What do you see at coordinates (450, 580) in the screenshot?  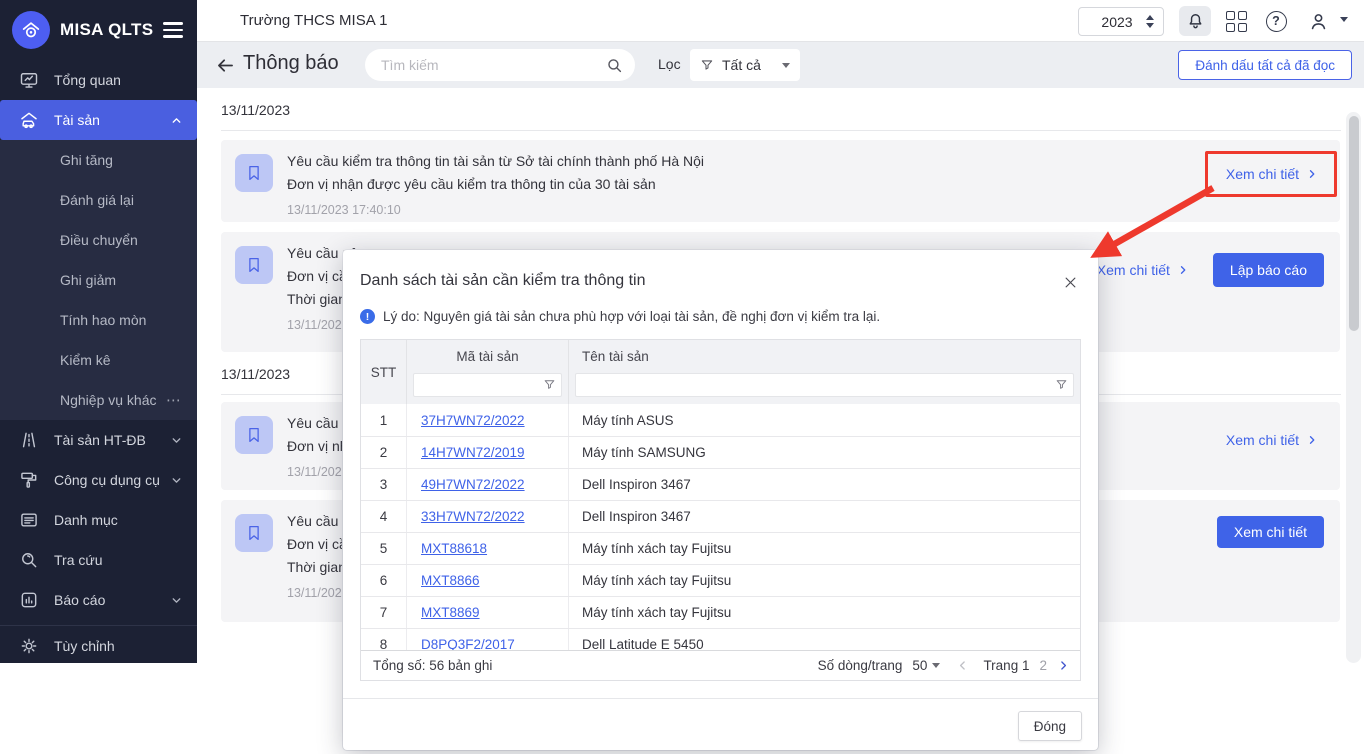 I see `asset-code-link: MXT8866` at bounding box center [450, 580].